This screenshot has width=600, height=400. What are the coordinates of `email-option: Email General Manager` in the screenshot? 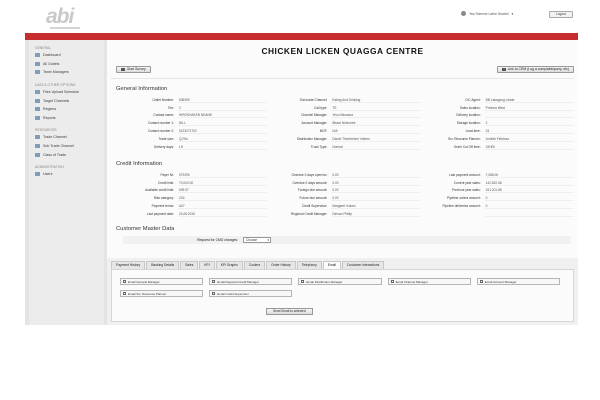 It's located at (162, 281).